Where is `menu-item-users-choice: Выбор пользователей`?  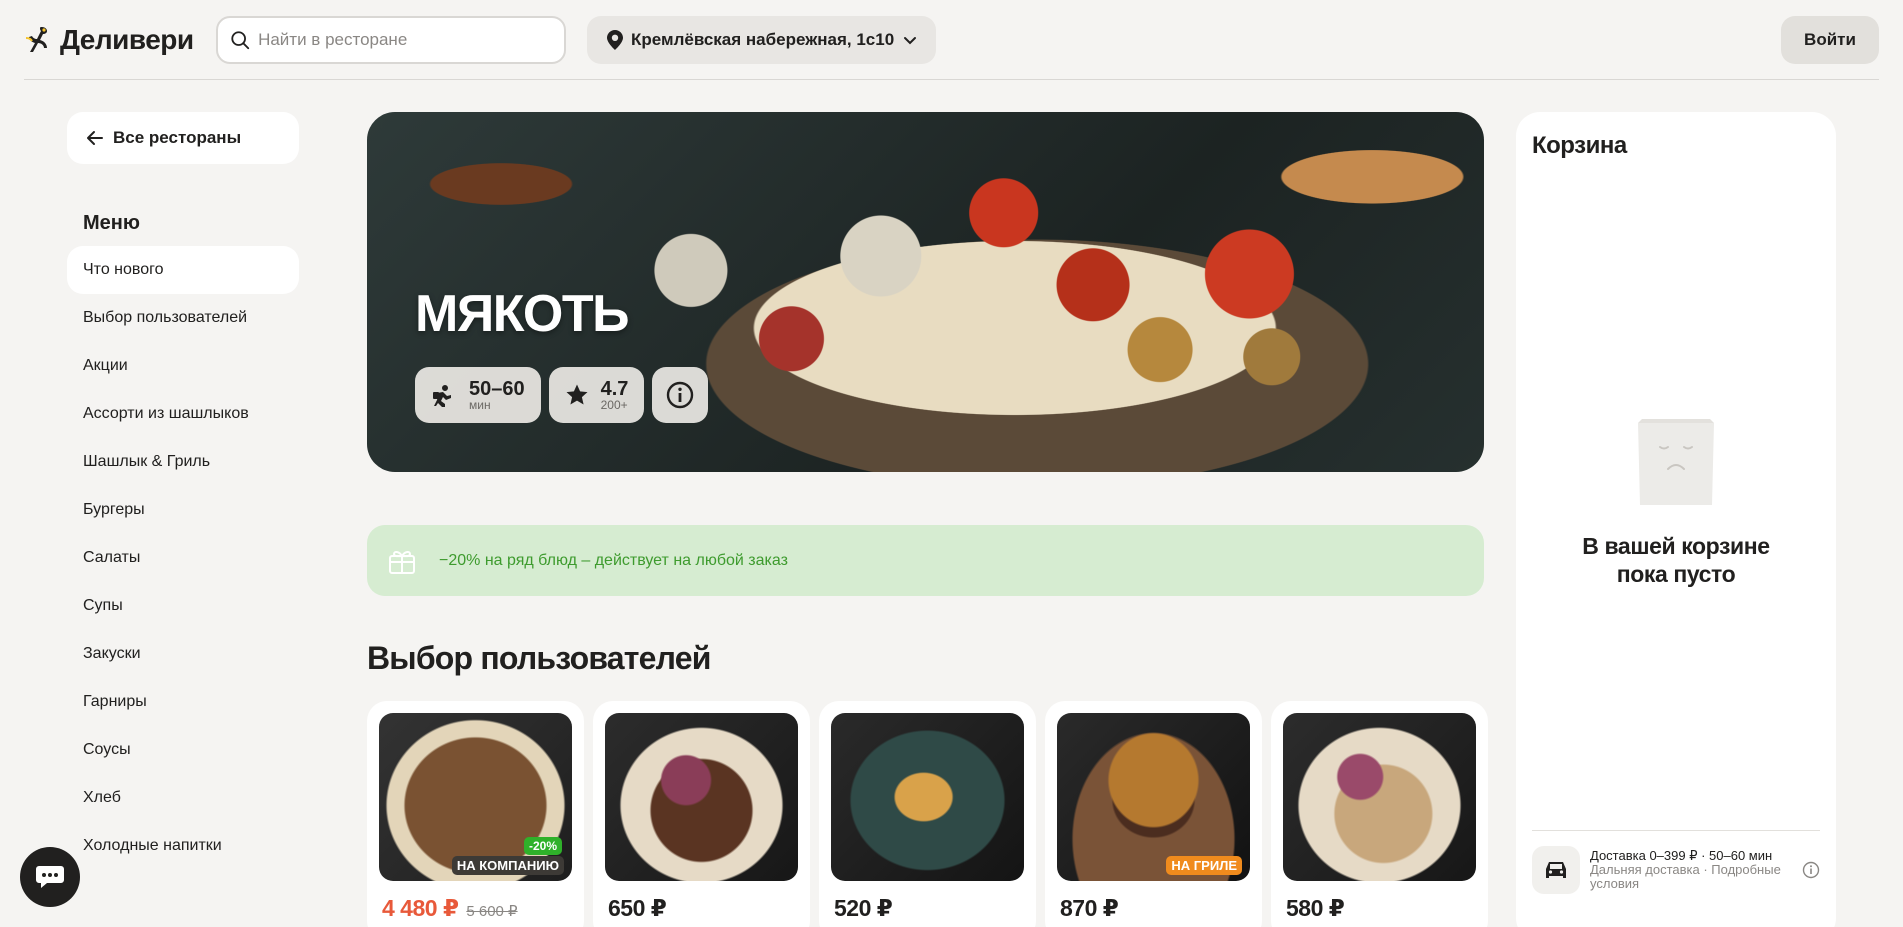 menu-item-users-choice: Выбор пользователей is located at coordinates (183, 318).